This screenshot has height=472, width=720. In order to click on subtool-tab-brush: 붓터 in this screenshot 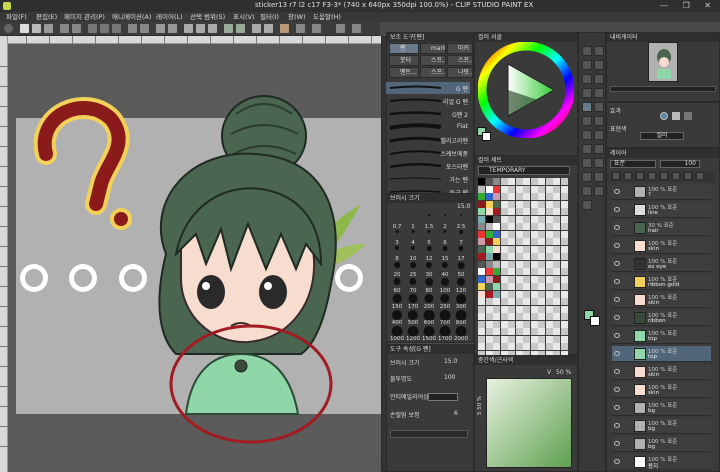, I will do `click(404, 60)`.